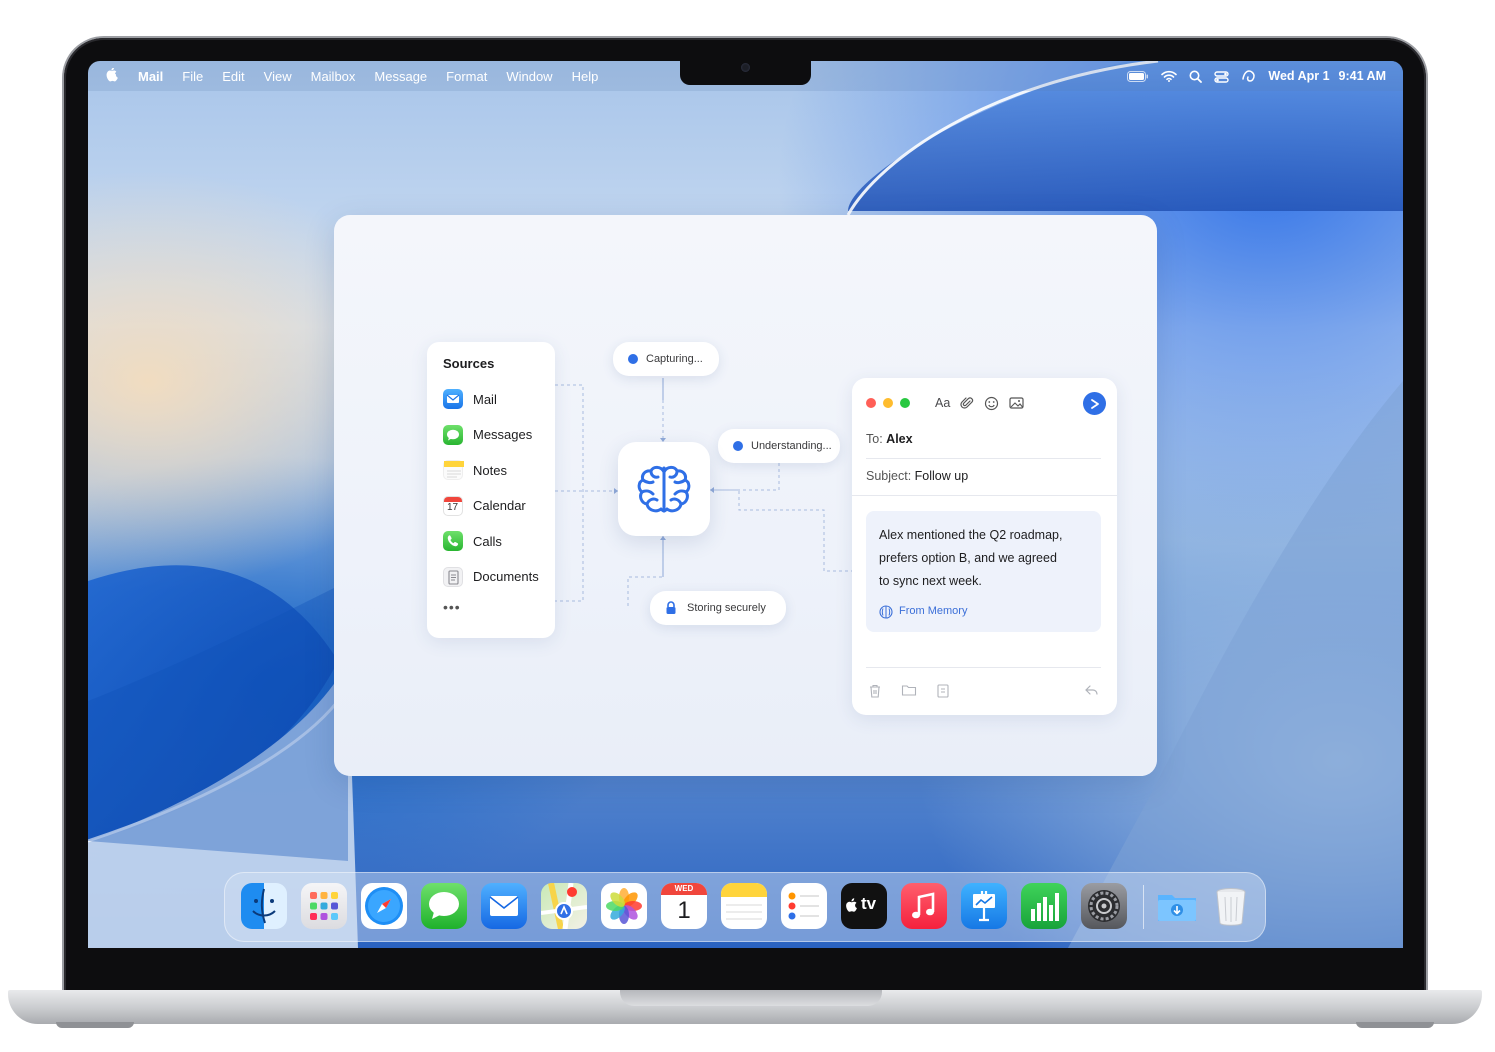 The width and height of the screenshot is (1495, 1052). What do you see at coordinates (333, 76) in the screenshot?
I see `menu-mailbox: Mailbox` at bounding box center [333, 76].